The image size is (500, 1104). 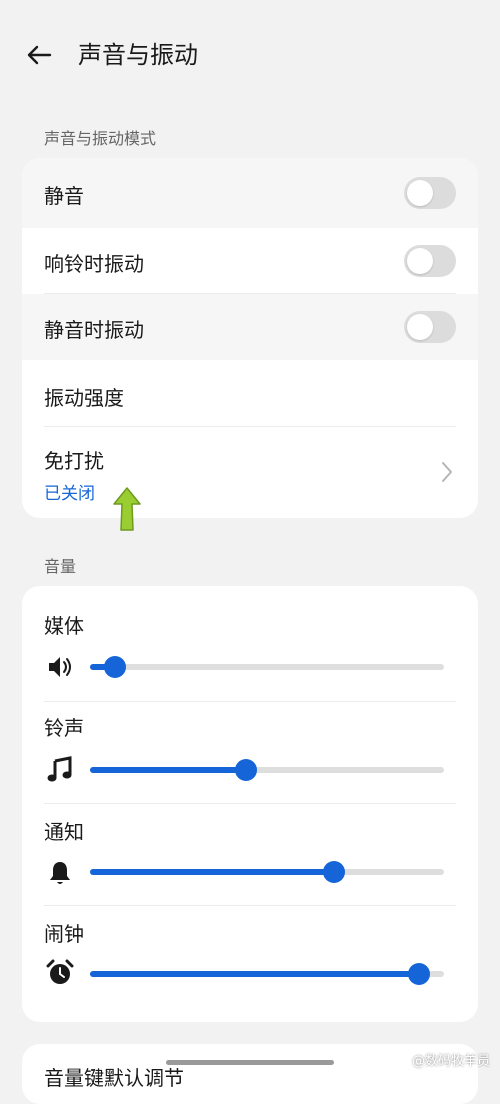 What do you see at coordinates (64, 934) in the screenshot?
I see `alarm-label: 闹钟` at bounding box center [64, 934].